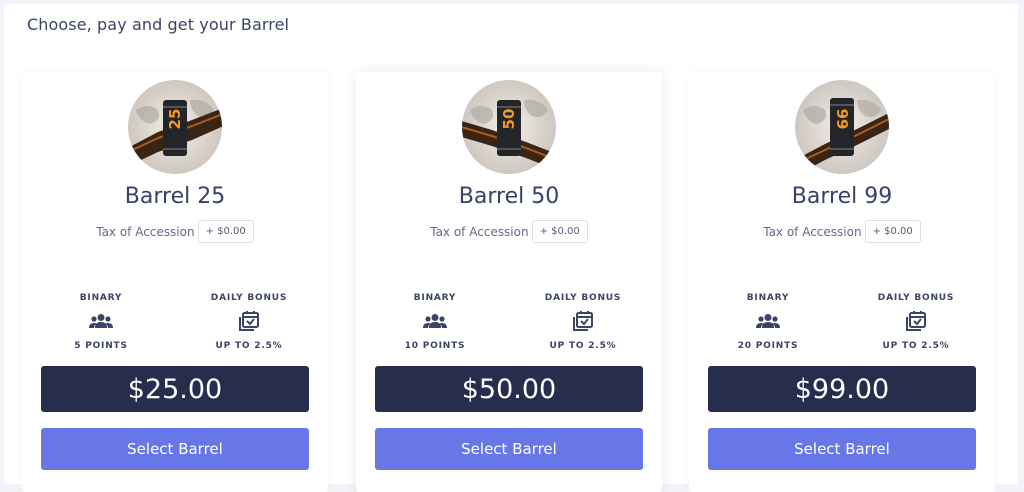  Describe the element at coordinates (175, 119) in the screenshot. I see `barrel-number: 25` at that location.